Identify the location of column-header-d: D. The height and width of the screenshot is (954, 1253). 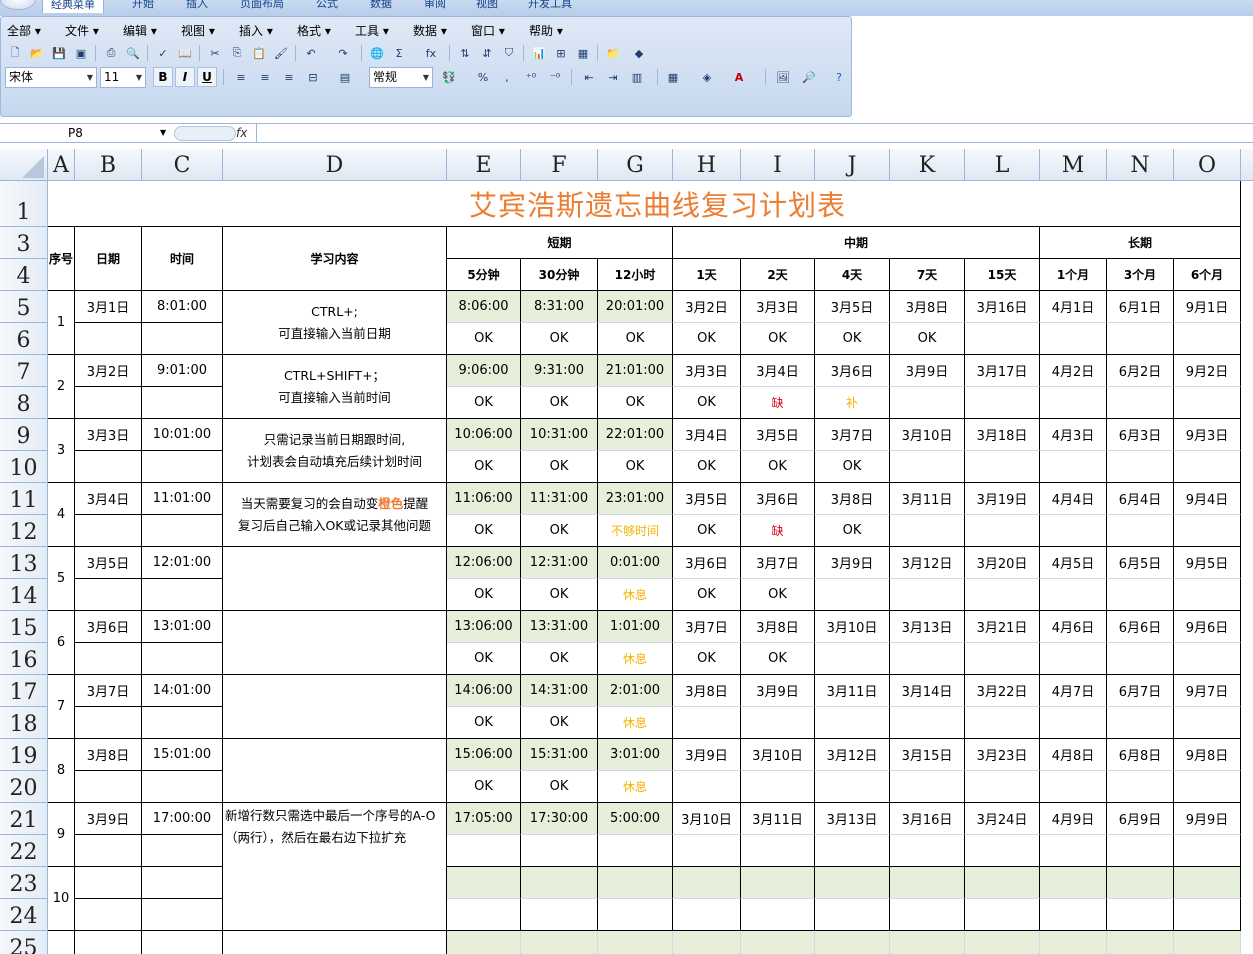
(335, 165).